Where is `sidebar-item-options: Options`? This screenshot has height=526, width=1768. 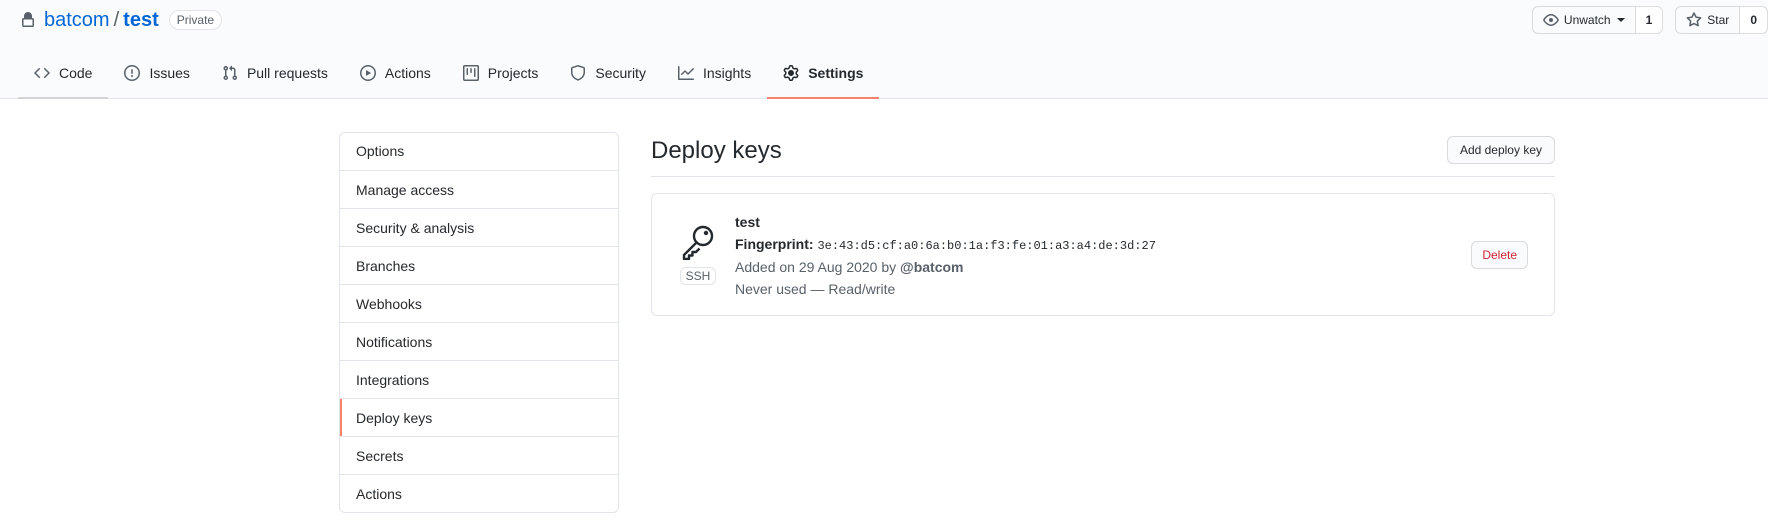
sidebar-item-options: Options is located at coordinates (479, 151).